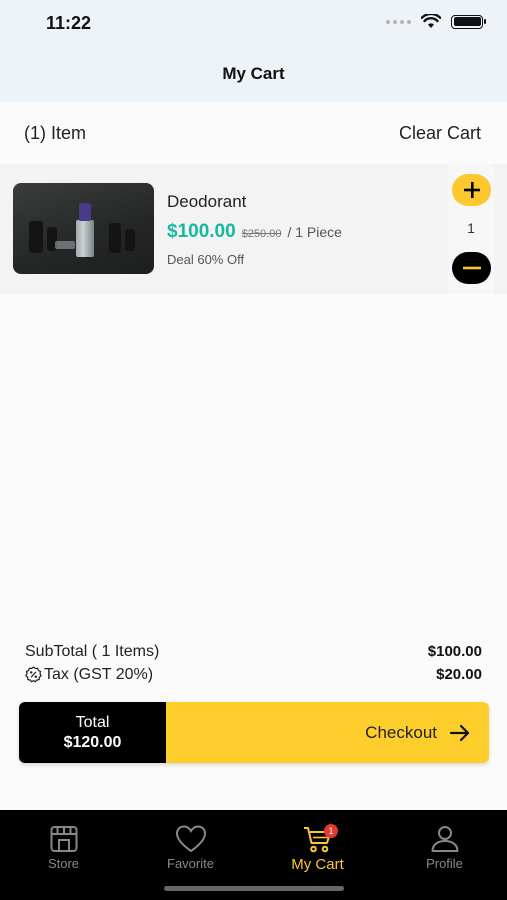 The height and width of the screenshot is (900, 507). I want to click on tab-bar: Store Favorite 1 My Cart Profile, so click(253, 855).